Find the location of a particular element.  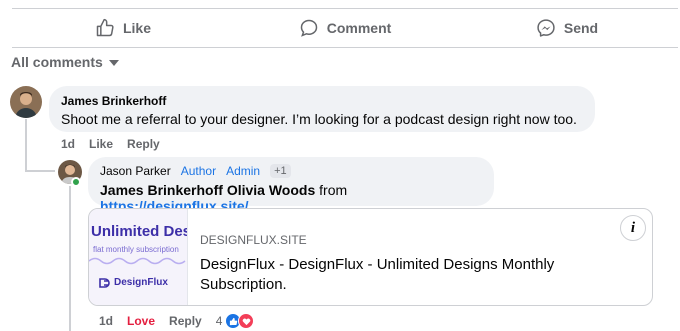

reply-meta: 1d Love Reply 4 is located at coordinates (177, 321).